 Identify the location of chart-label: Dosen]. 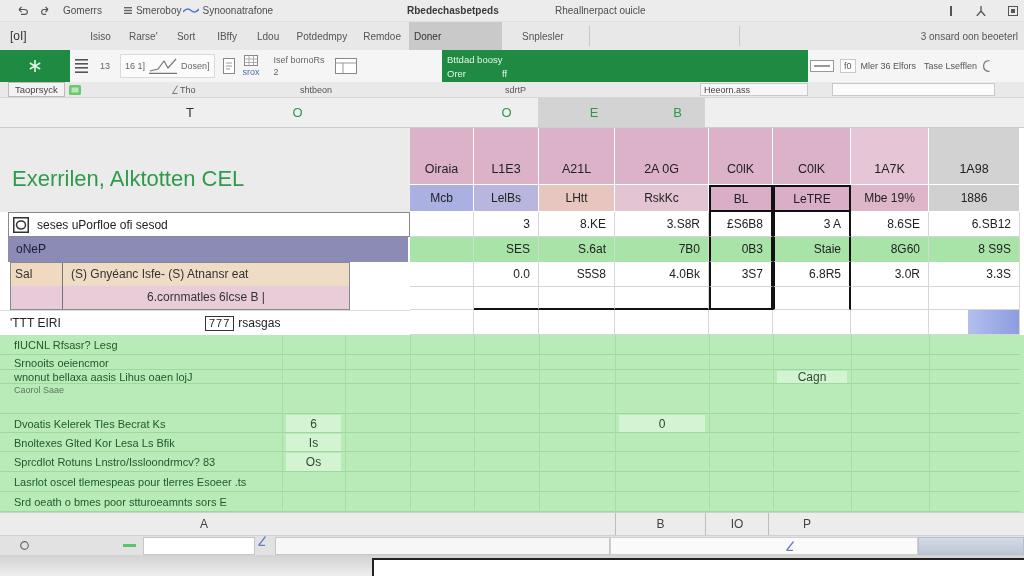
(195, 66).